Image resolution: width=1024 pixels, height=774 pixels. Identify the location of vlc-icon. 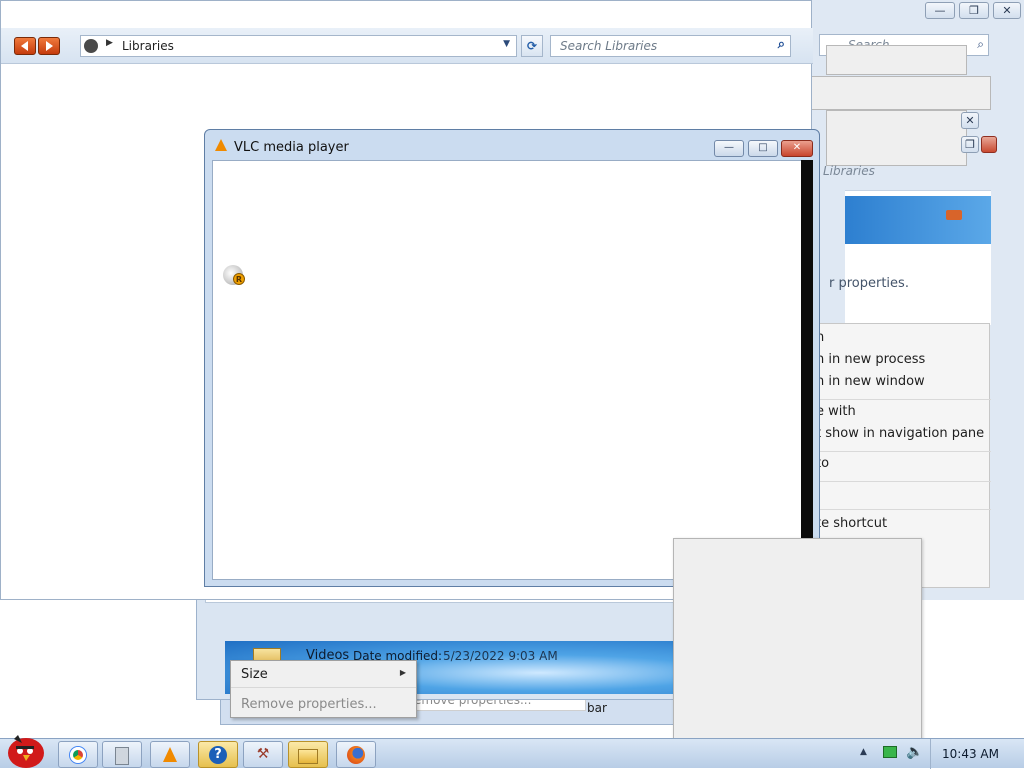
(170, 754).